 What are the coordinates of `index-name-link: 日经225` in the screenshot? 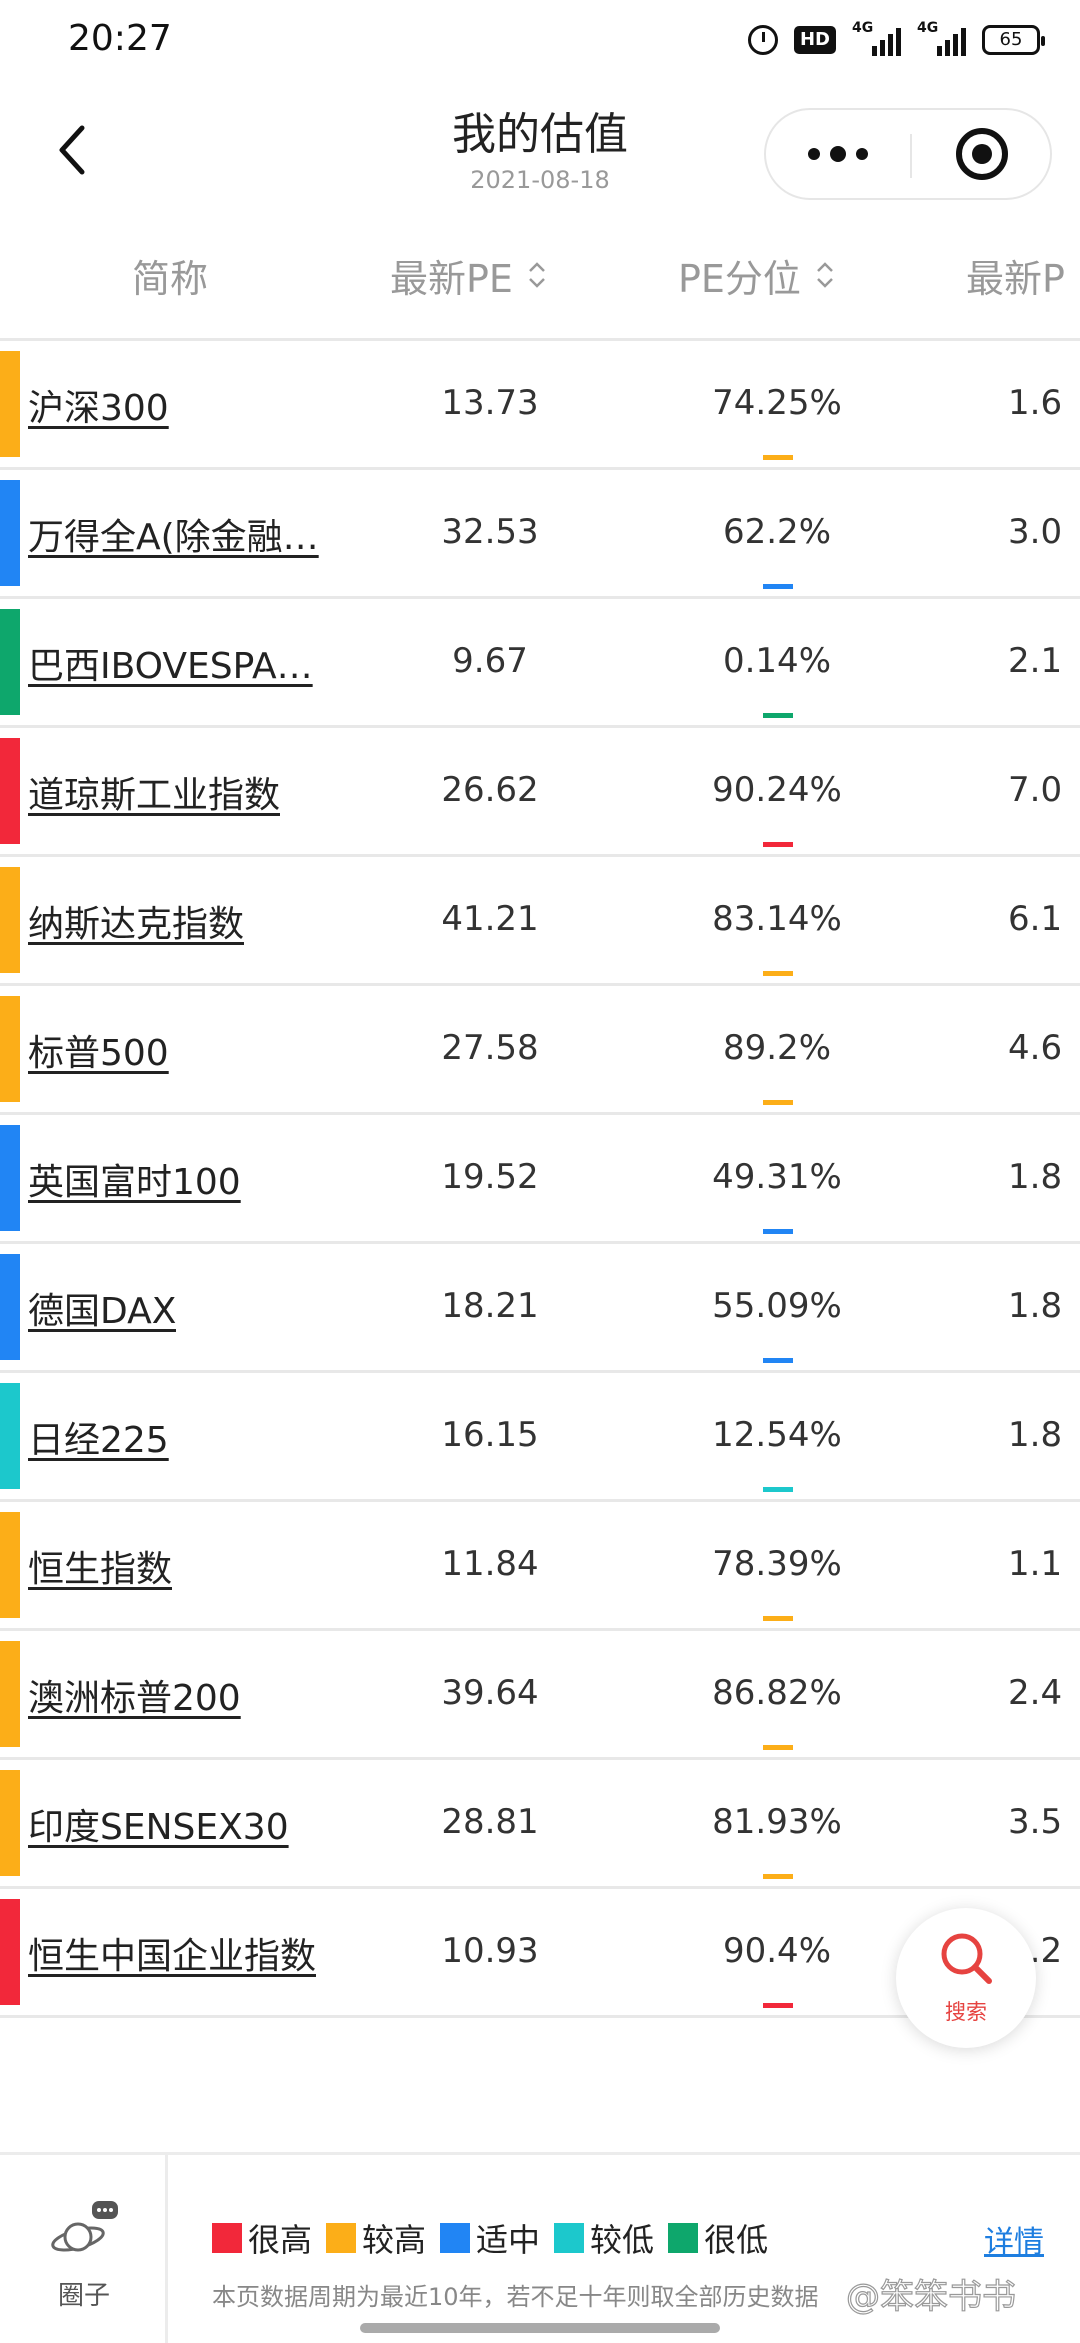 It's located at (98, 1437).